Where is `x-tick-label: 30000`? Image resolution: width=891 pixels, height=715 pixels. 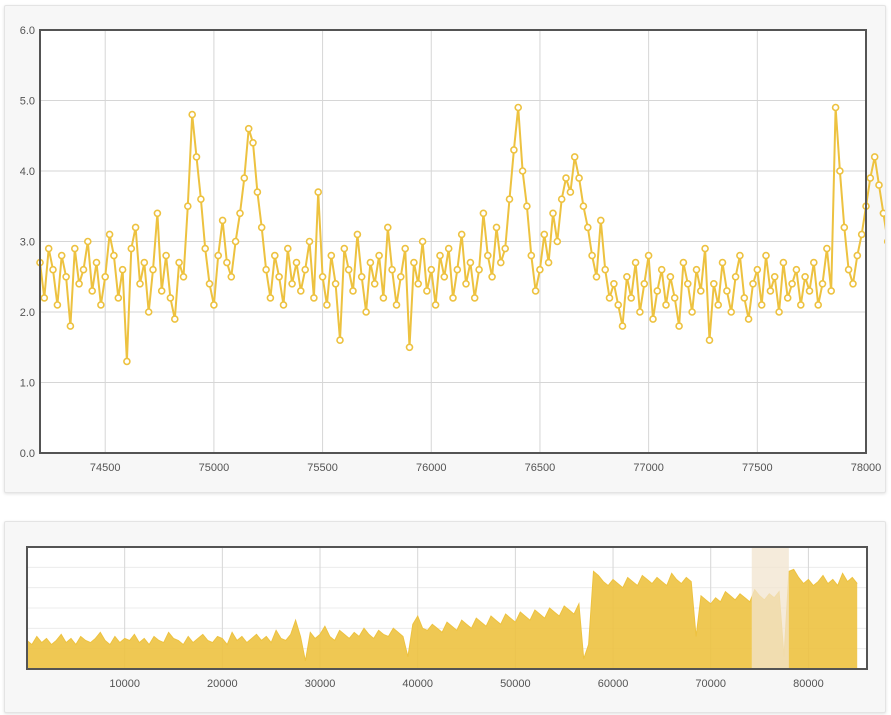 x-tick-label: 30000 is located at coordinates (320, 684).